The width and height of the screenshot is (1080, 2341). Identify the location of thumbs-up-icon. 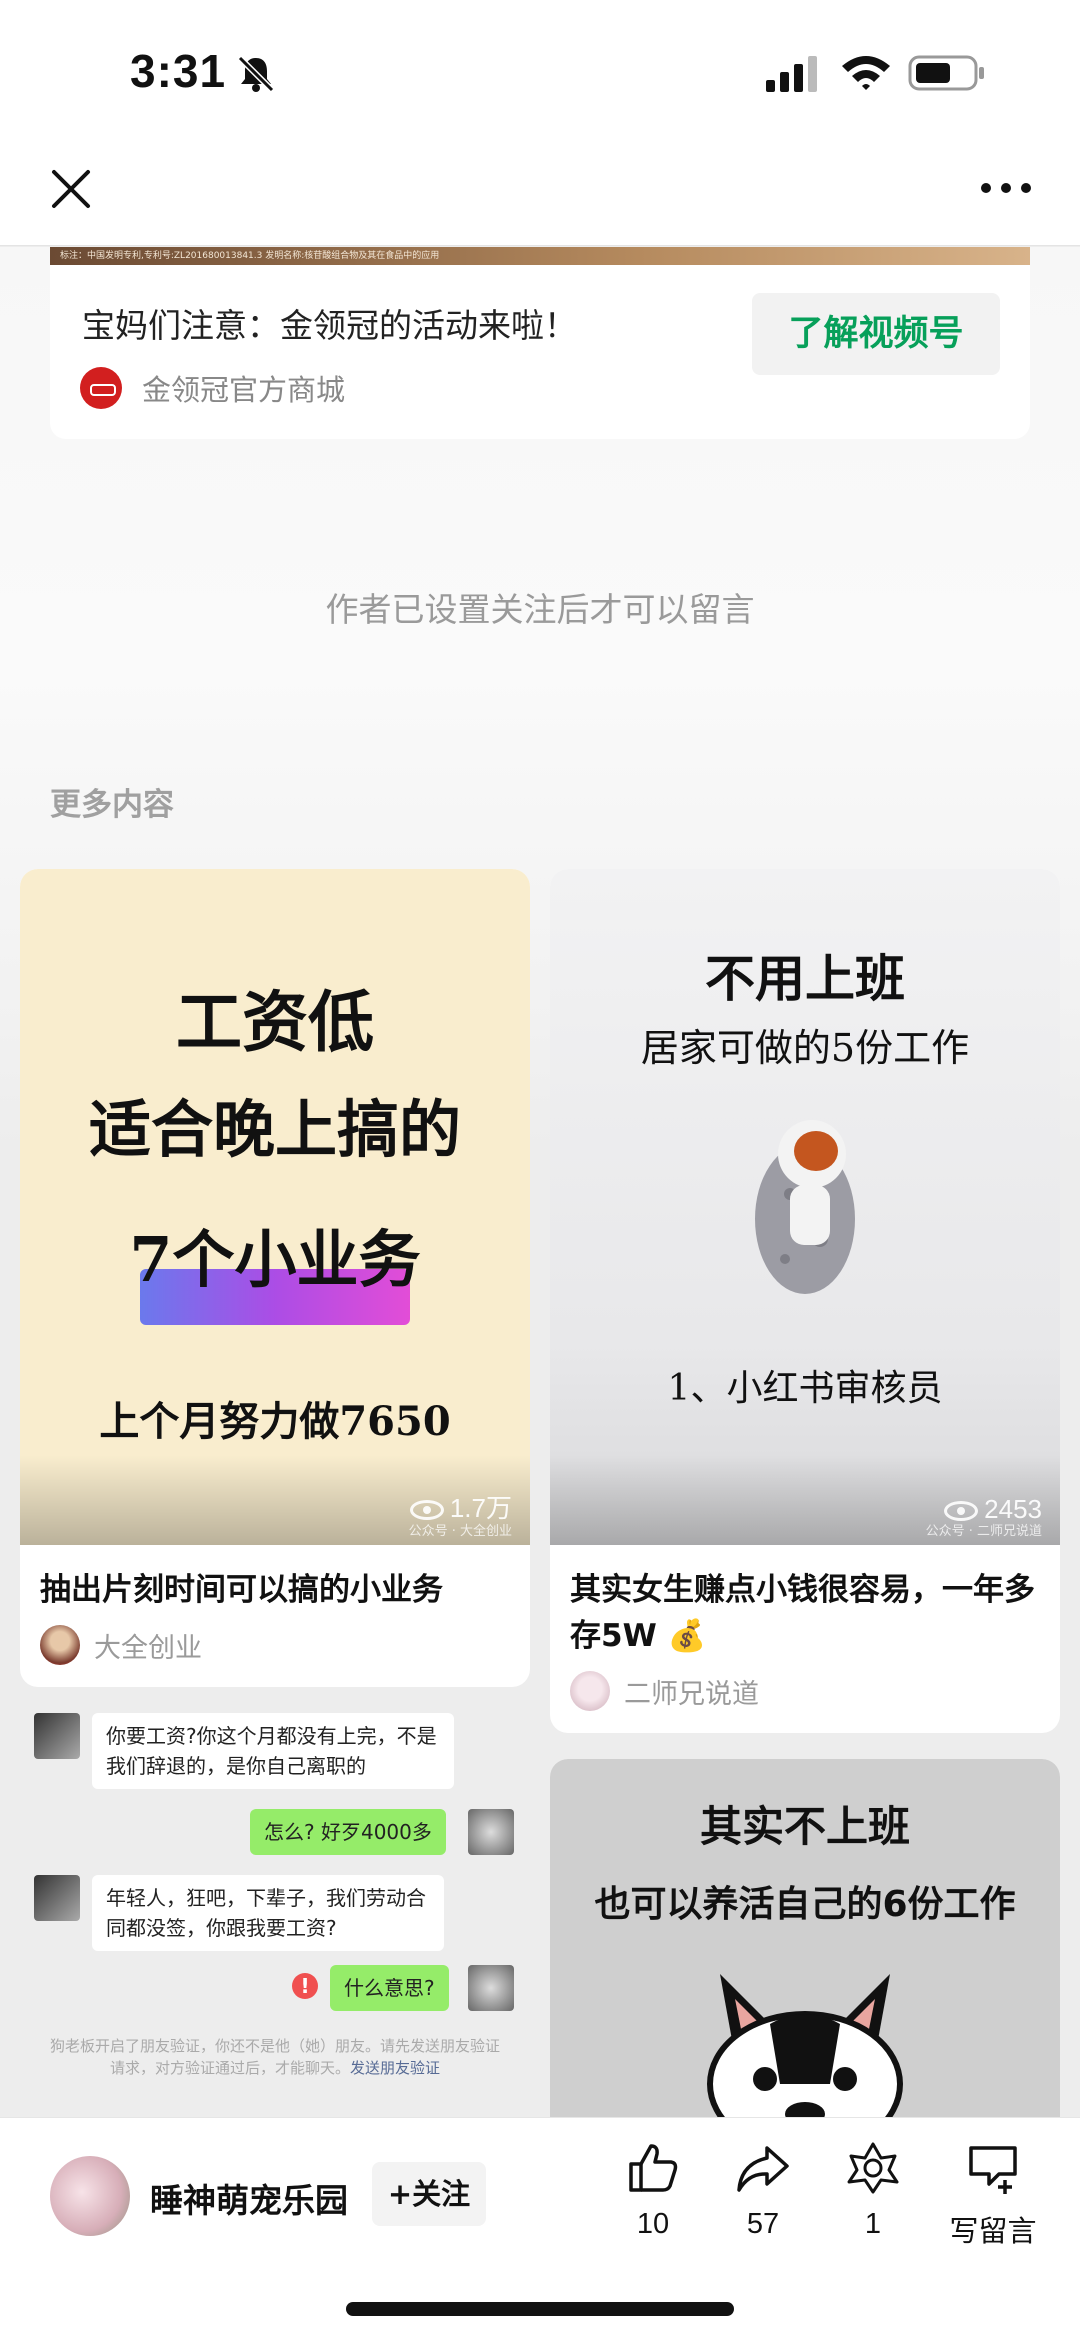
(653, 2168).